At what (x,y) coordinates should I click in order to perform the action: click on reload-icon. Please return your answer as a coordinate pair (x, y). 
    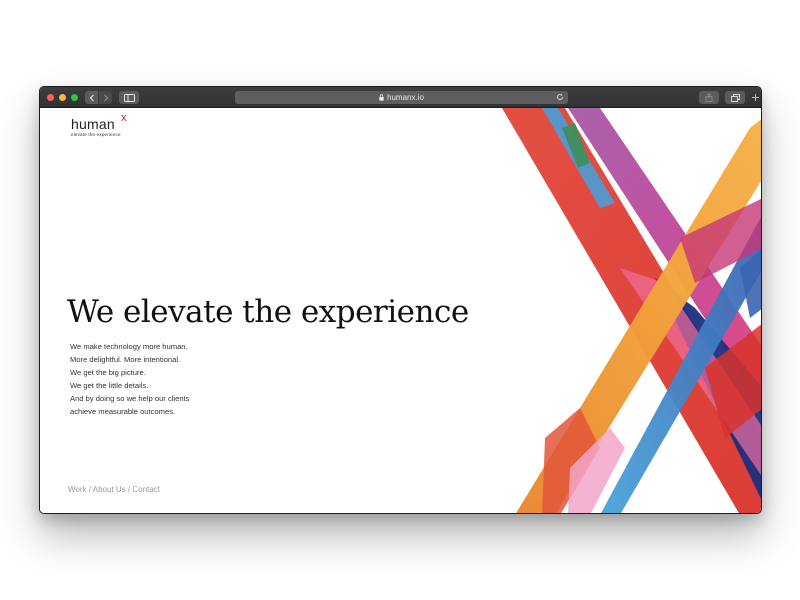
    Looking at the image, I should click on (560, 98).